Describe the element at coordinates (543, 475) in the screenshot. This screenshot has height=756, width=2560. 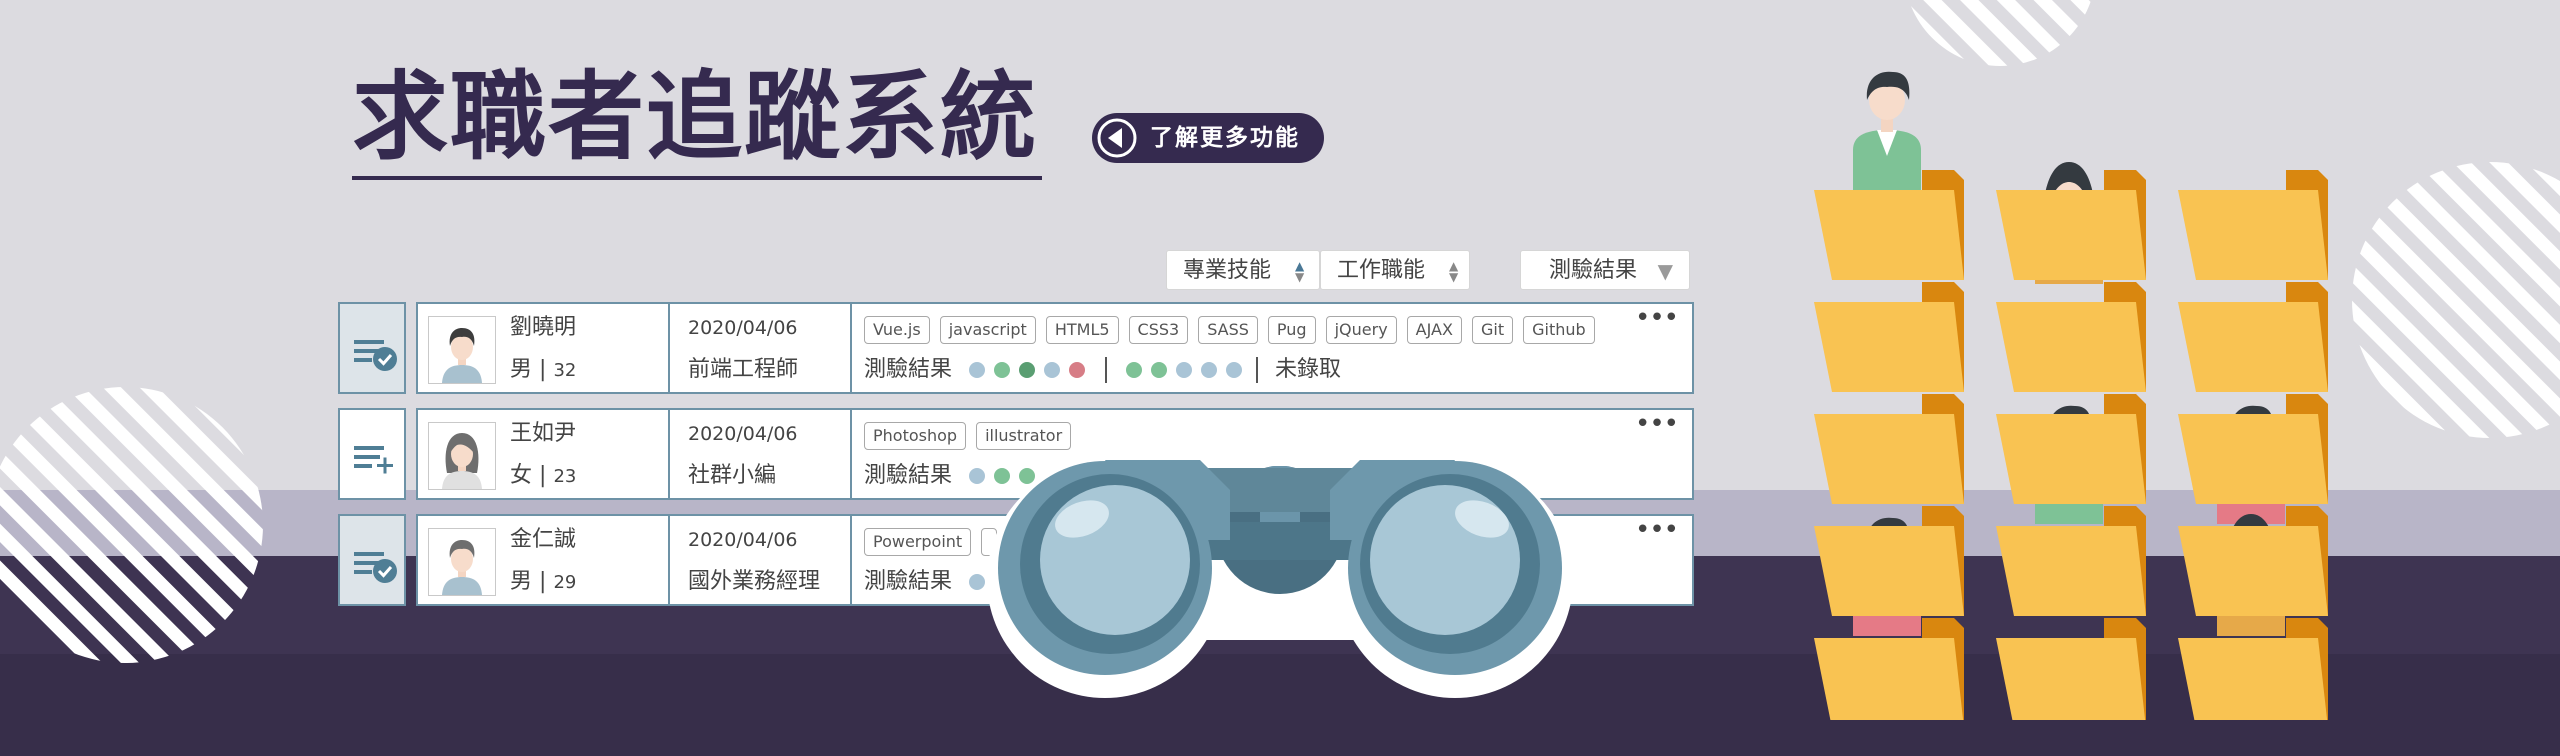
I see `candidate-gender-age: 女 | 23` at that location.